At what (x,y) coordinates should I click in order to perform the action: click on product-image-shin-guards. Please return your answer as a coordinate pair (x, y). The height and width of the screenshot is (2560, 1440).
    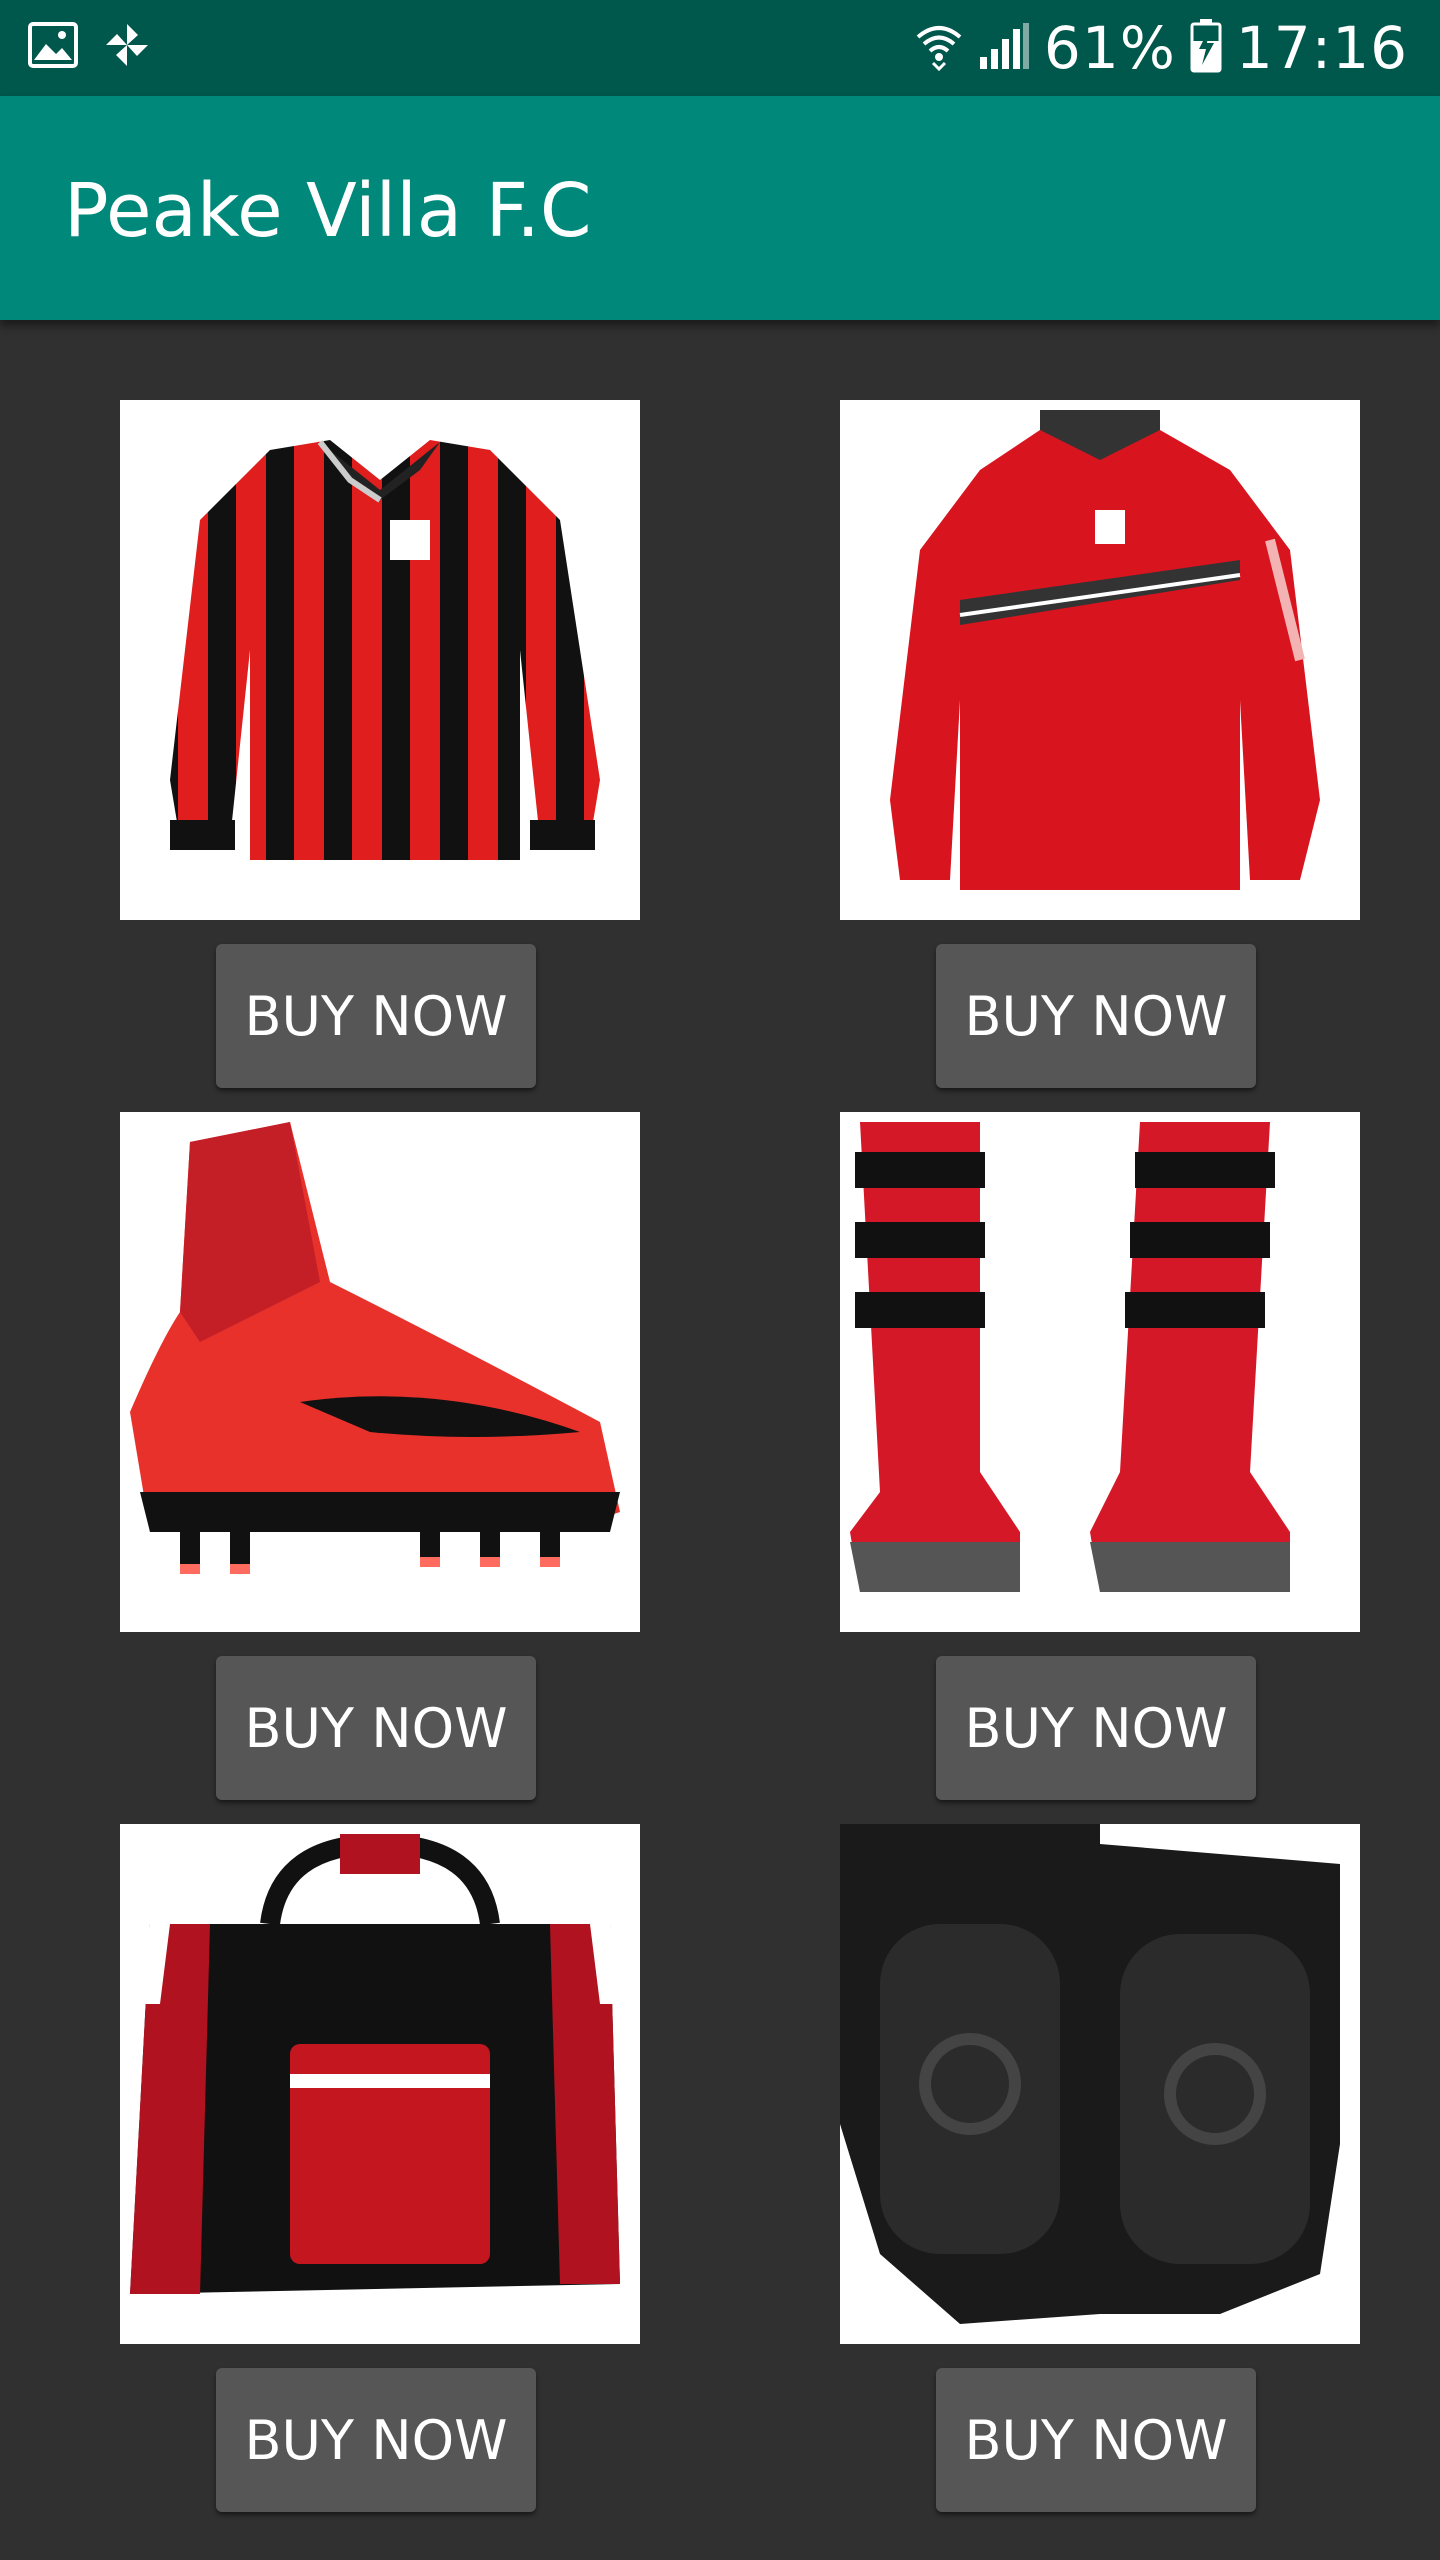
    Looking at the image, I should click on (1100, 2084).